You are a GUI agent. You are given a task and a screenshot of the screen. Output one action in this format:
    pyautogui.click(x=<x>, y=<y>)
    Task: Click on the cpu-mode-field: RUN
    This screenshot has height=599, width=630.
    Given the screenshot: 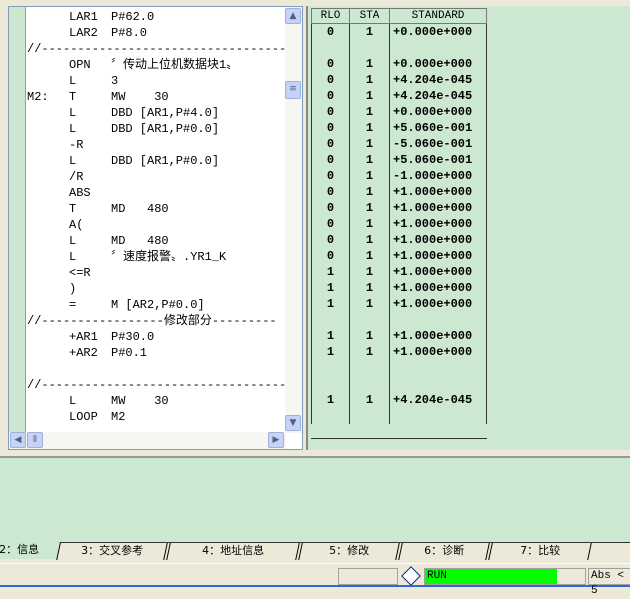 What is the action you would take?
    pyautogui.click(x=505, y=576)
    